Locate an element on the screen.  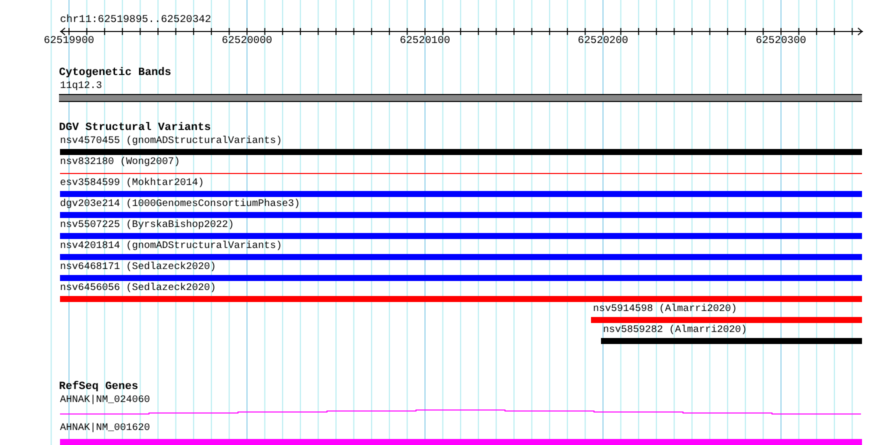
transcript-label: AHNAK|NM_001620 is located at coordinates (475, 428).